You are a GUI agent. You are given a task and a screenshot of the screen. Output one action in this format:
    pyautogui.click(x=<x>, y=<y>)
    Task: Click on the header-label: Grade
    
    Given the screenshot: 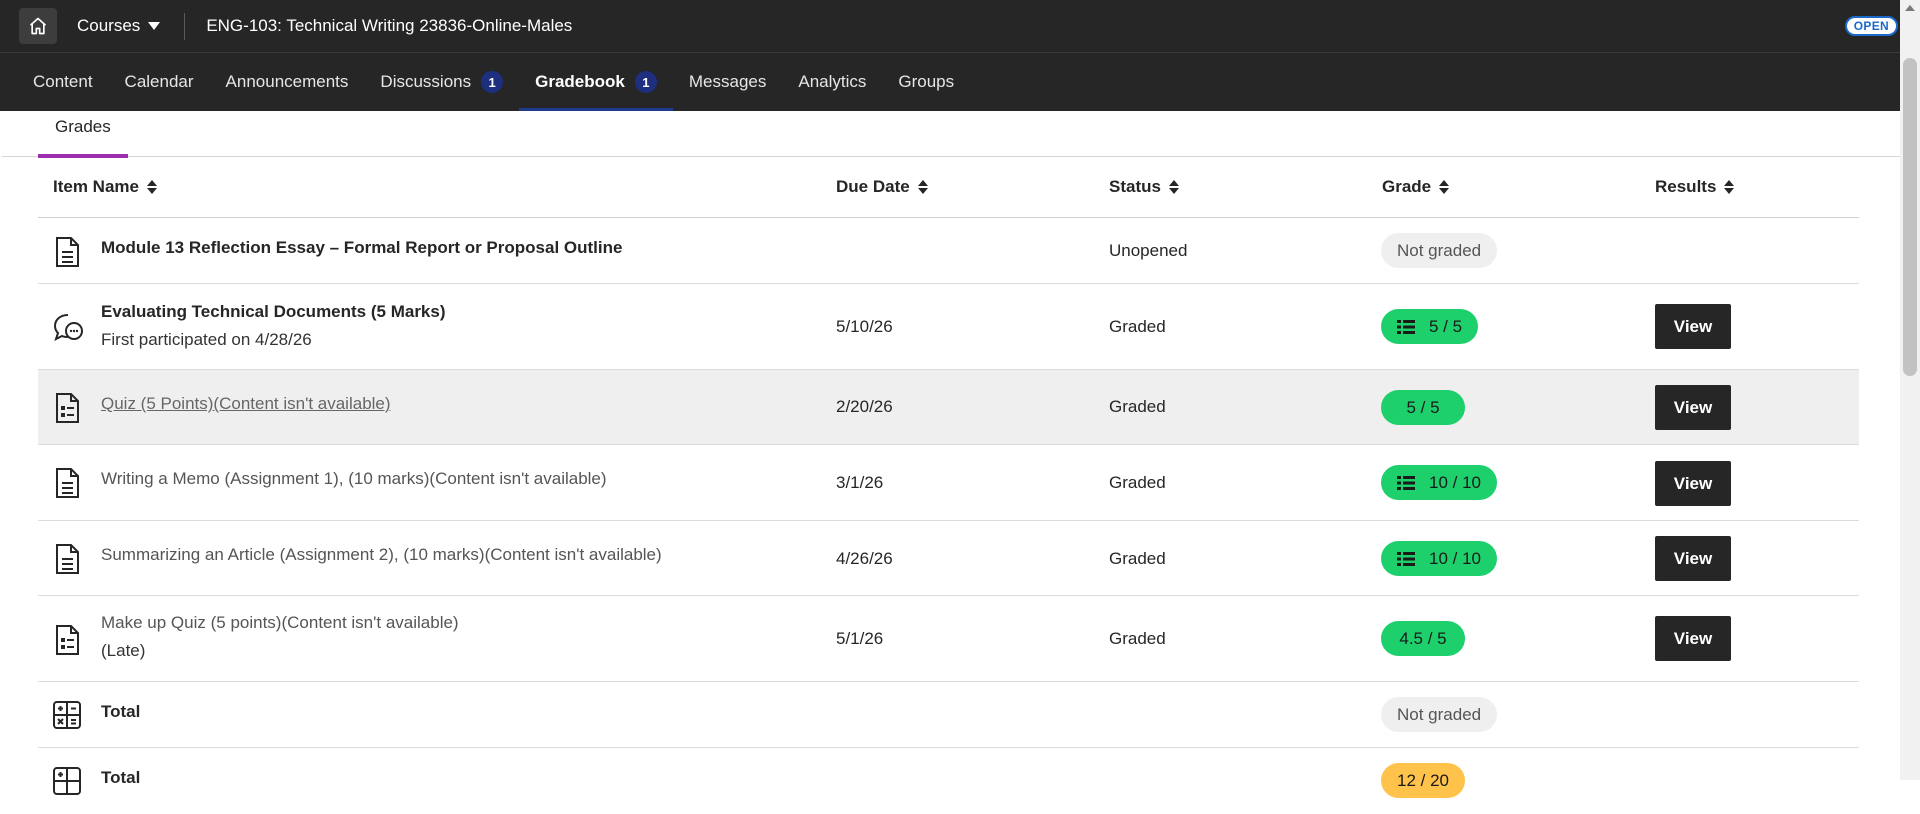 What is the action you would take?
    pyautogui.click(x=1407, y=186)
    